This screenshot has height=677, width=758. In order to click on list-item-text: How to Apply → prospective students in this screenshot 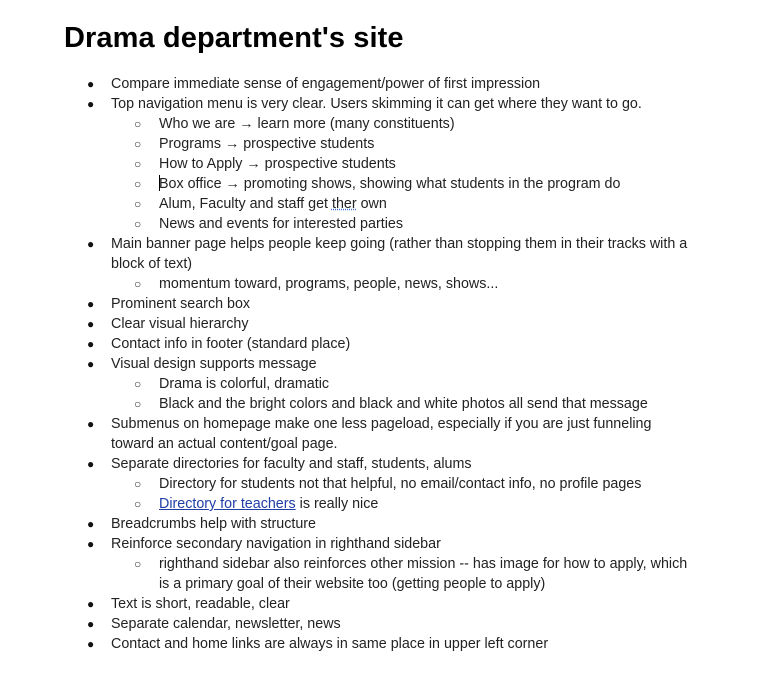, I will do `click(277, 164)`.